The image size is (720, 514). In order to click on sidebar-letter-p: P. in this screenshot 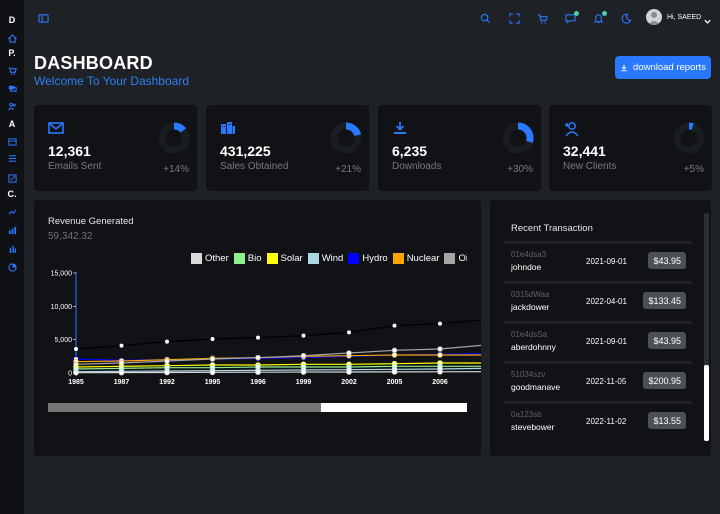, I will do `click(12, 53)`.